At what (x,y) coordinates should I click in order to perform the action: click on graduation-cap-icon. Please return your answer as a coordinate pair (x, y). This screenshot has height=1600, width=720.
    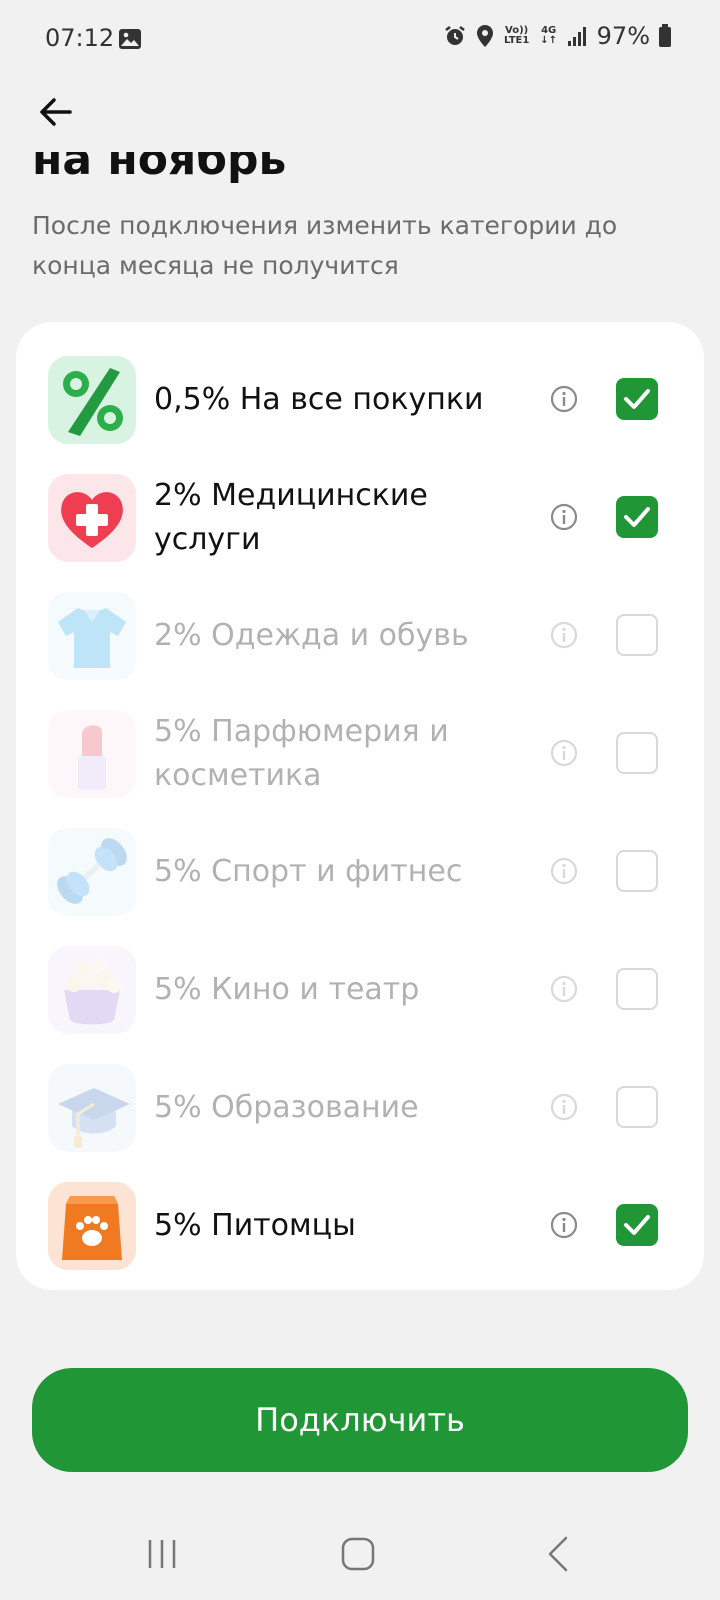
    Looking at the image, I should click on (92, 1108).